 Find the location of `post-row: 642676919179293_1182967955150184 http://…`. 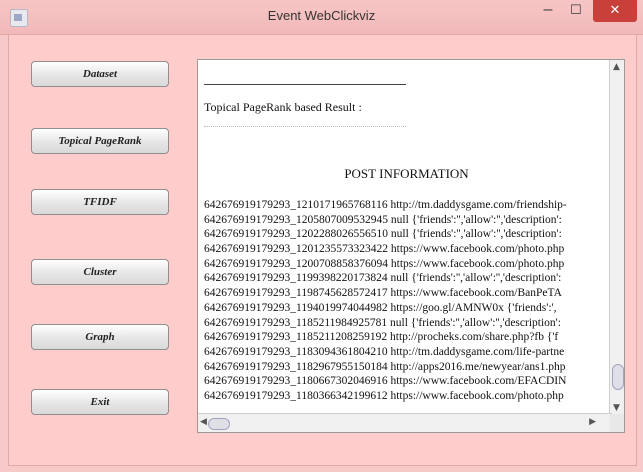

post-row: 642676919179293_1182967955150184 http://… is located at coordinates (385, 366).